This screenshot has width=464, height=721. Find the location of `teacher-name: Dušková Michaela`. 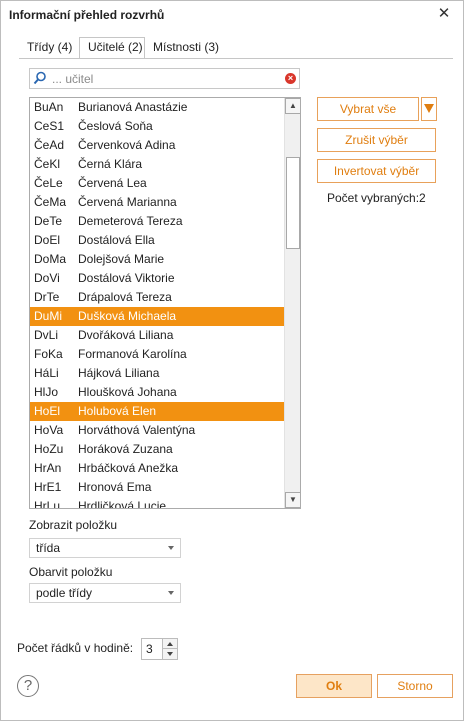

teacher-name: Dušková Michaela is located at coordinates (127, 316).